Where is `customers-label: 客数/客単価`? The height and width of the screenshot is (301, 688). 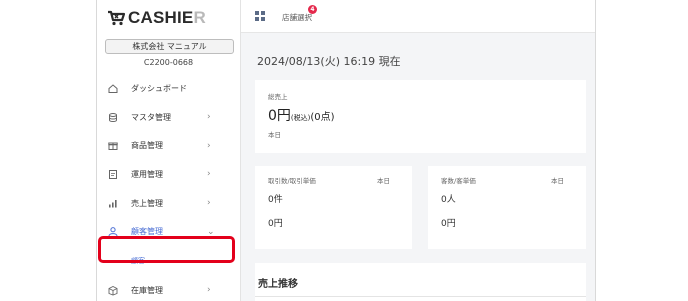 customers-label: 客数/客単価 is located at coordinates (458, 181).